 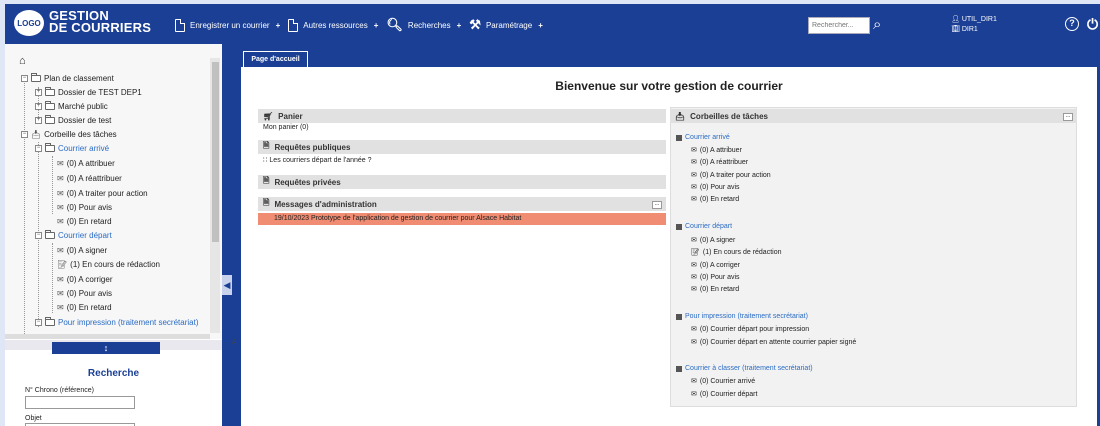 I want to click on tray-icon: 📥︎, so click(x=680, y=116).